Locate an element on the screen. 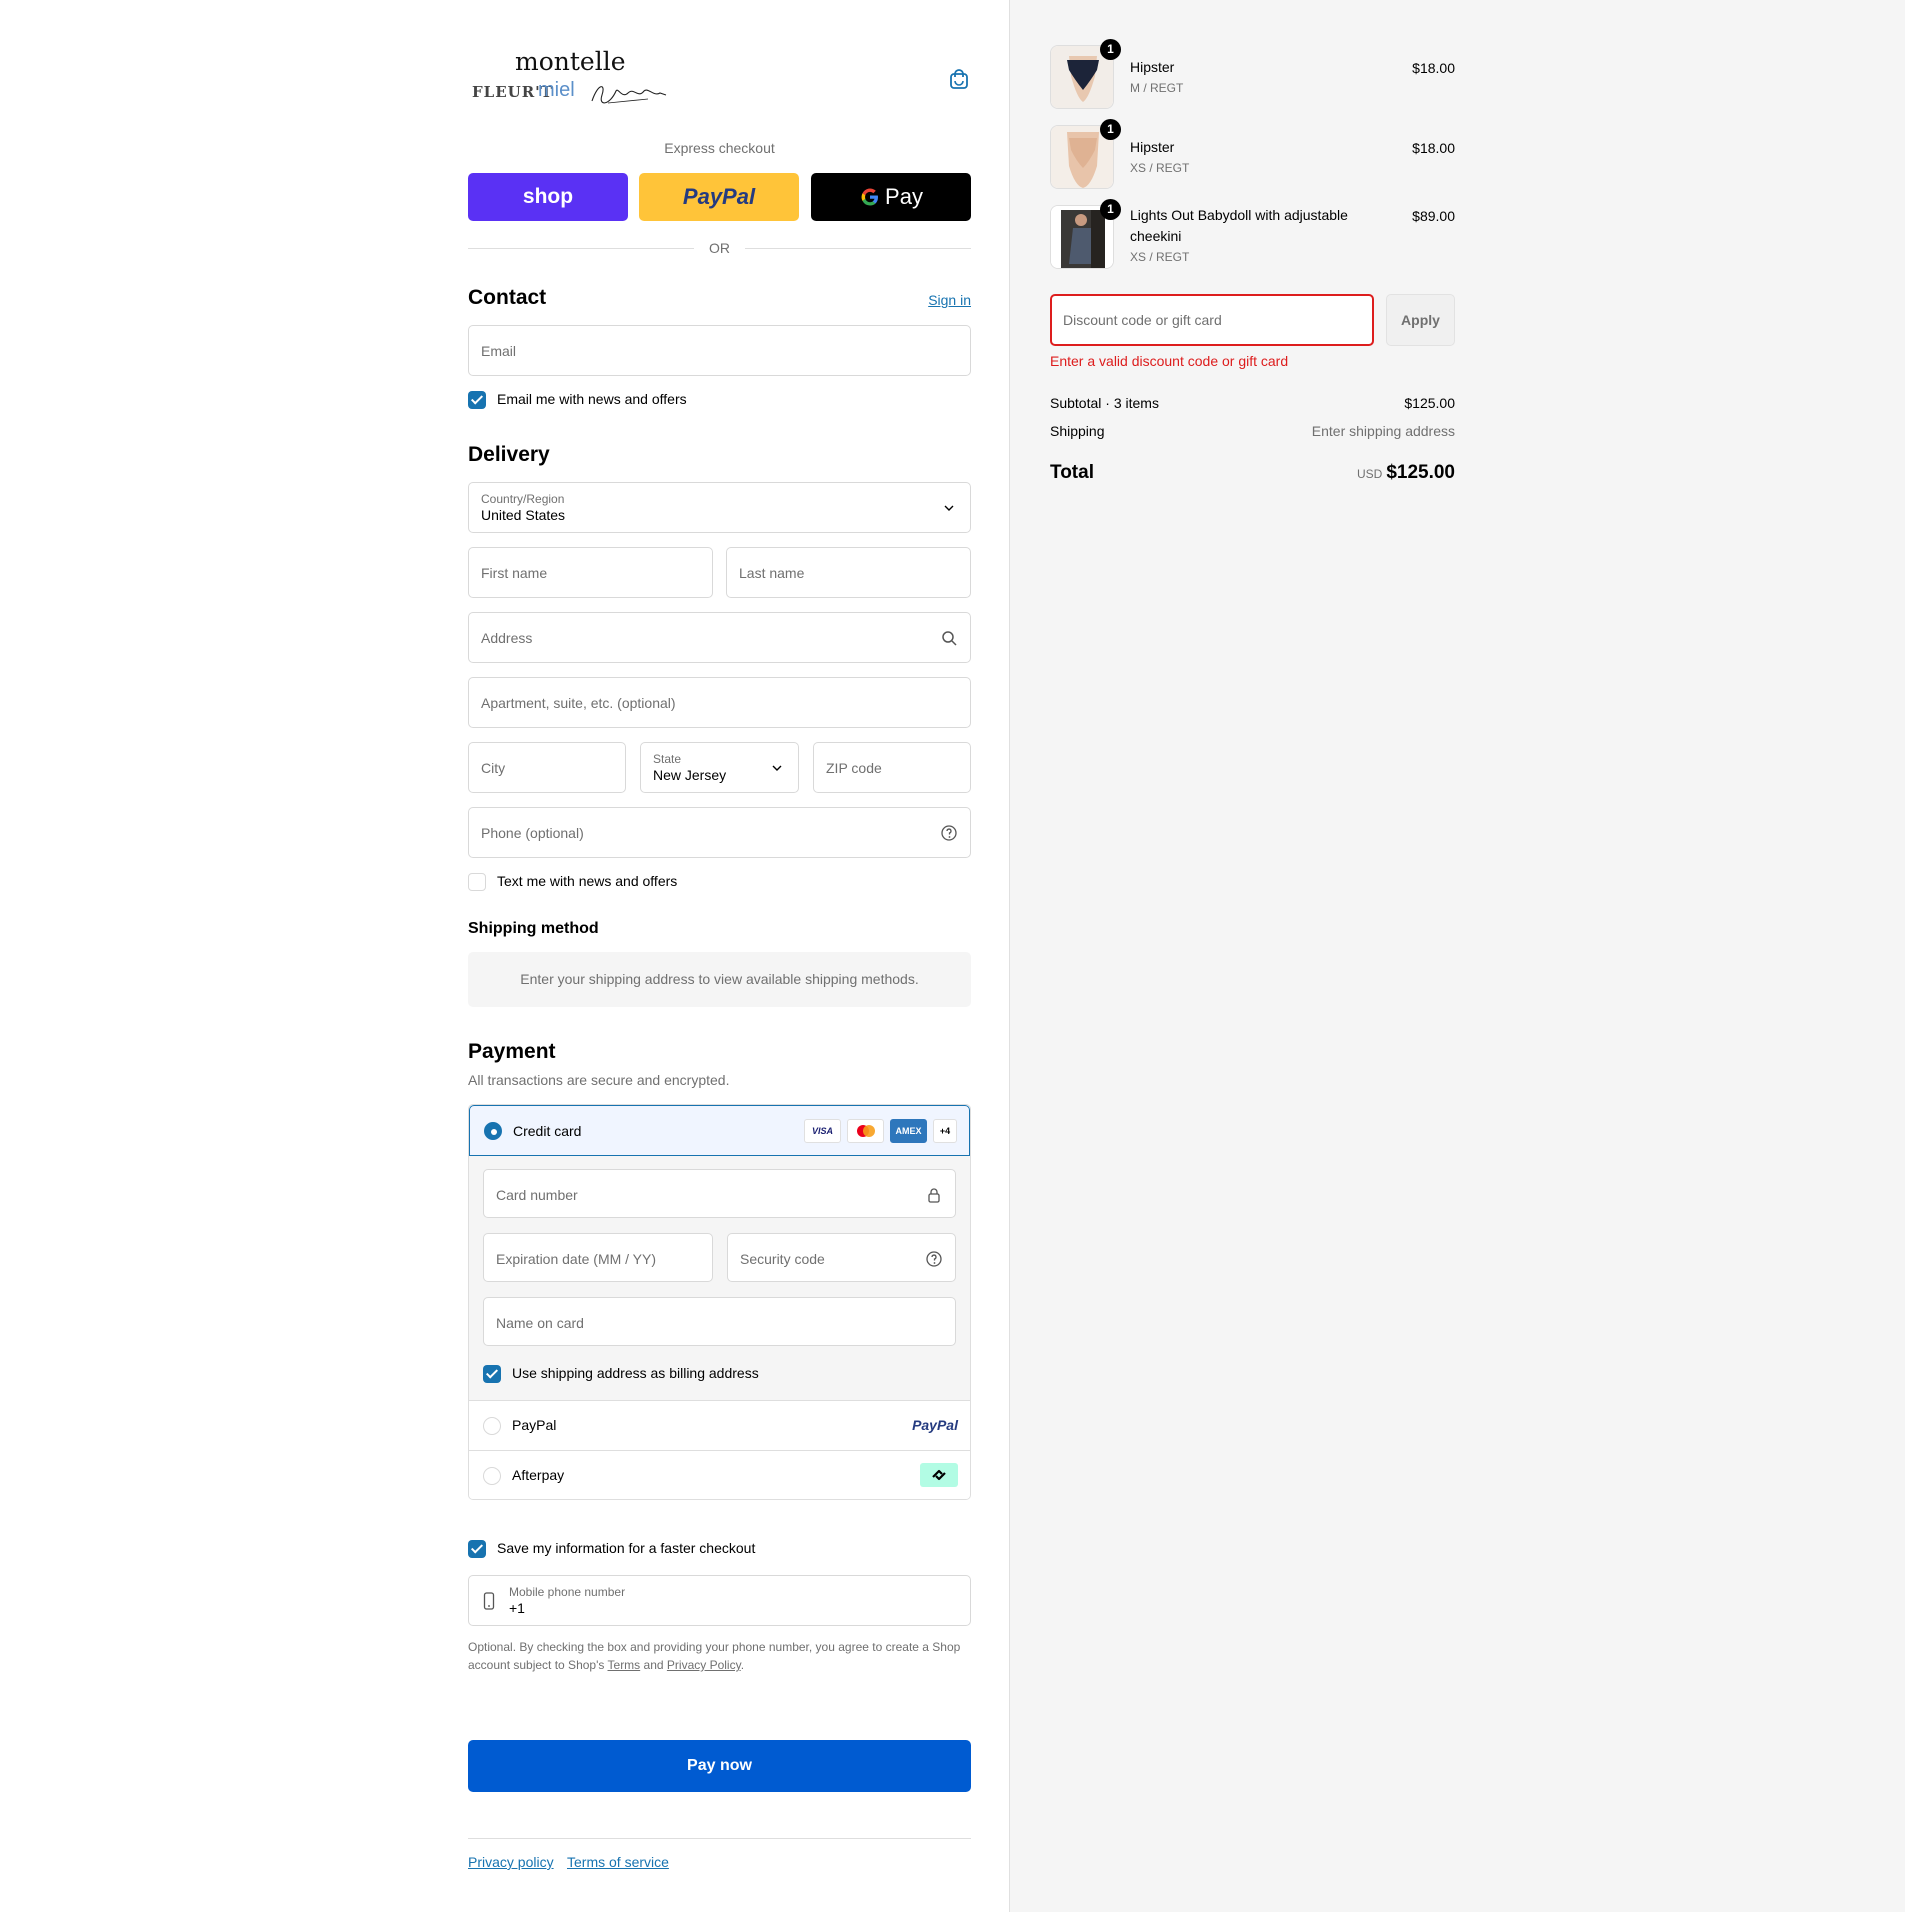 This screenshot has height=1912, width=1905. paypal-express-button: PayPal is located at coordinates (719, 197).